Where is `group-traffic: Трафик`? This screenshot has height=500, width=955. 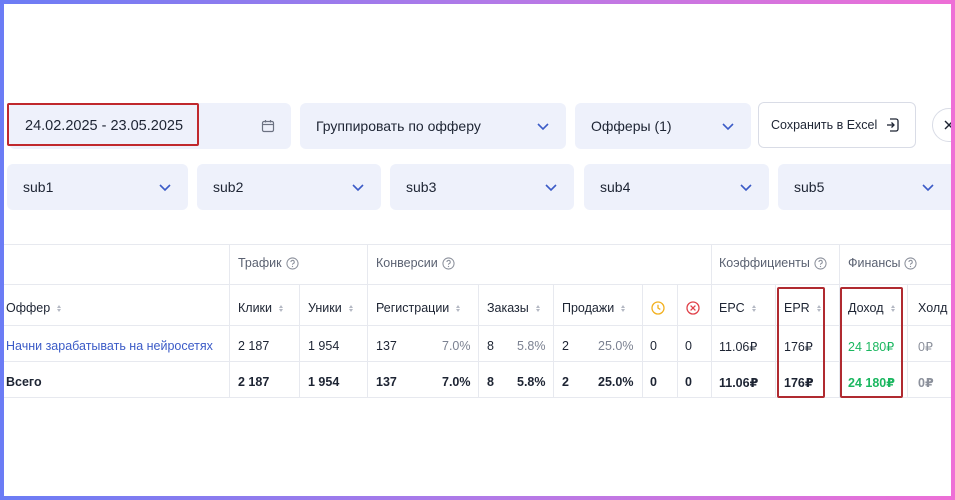
group-traffic: Трафик is located at coordinates (268, 263).